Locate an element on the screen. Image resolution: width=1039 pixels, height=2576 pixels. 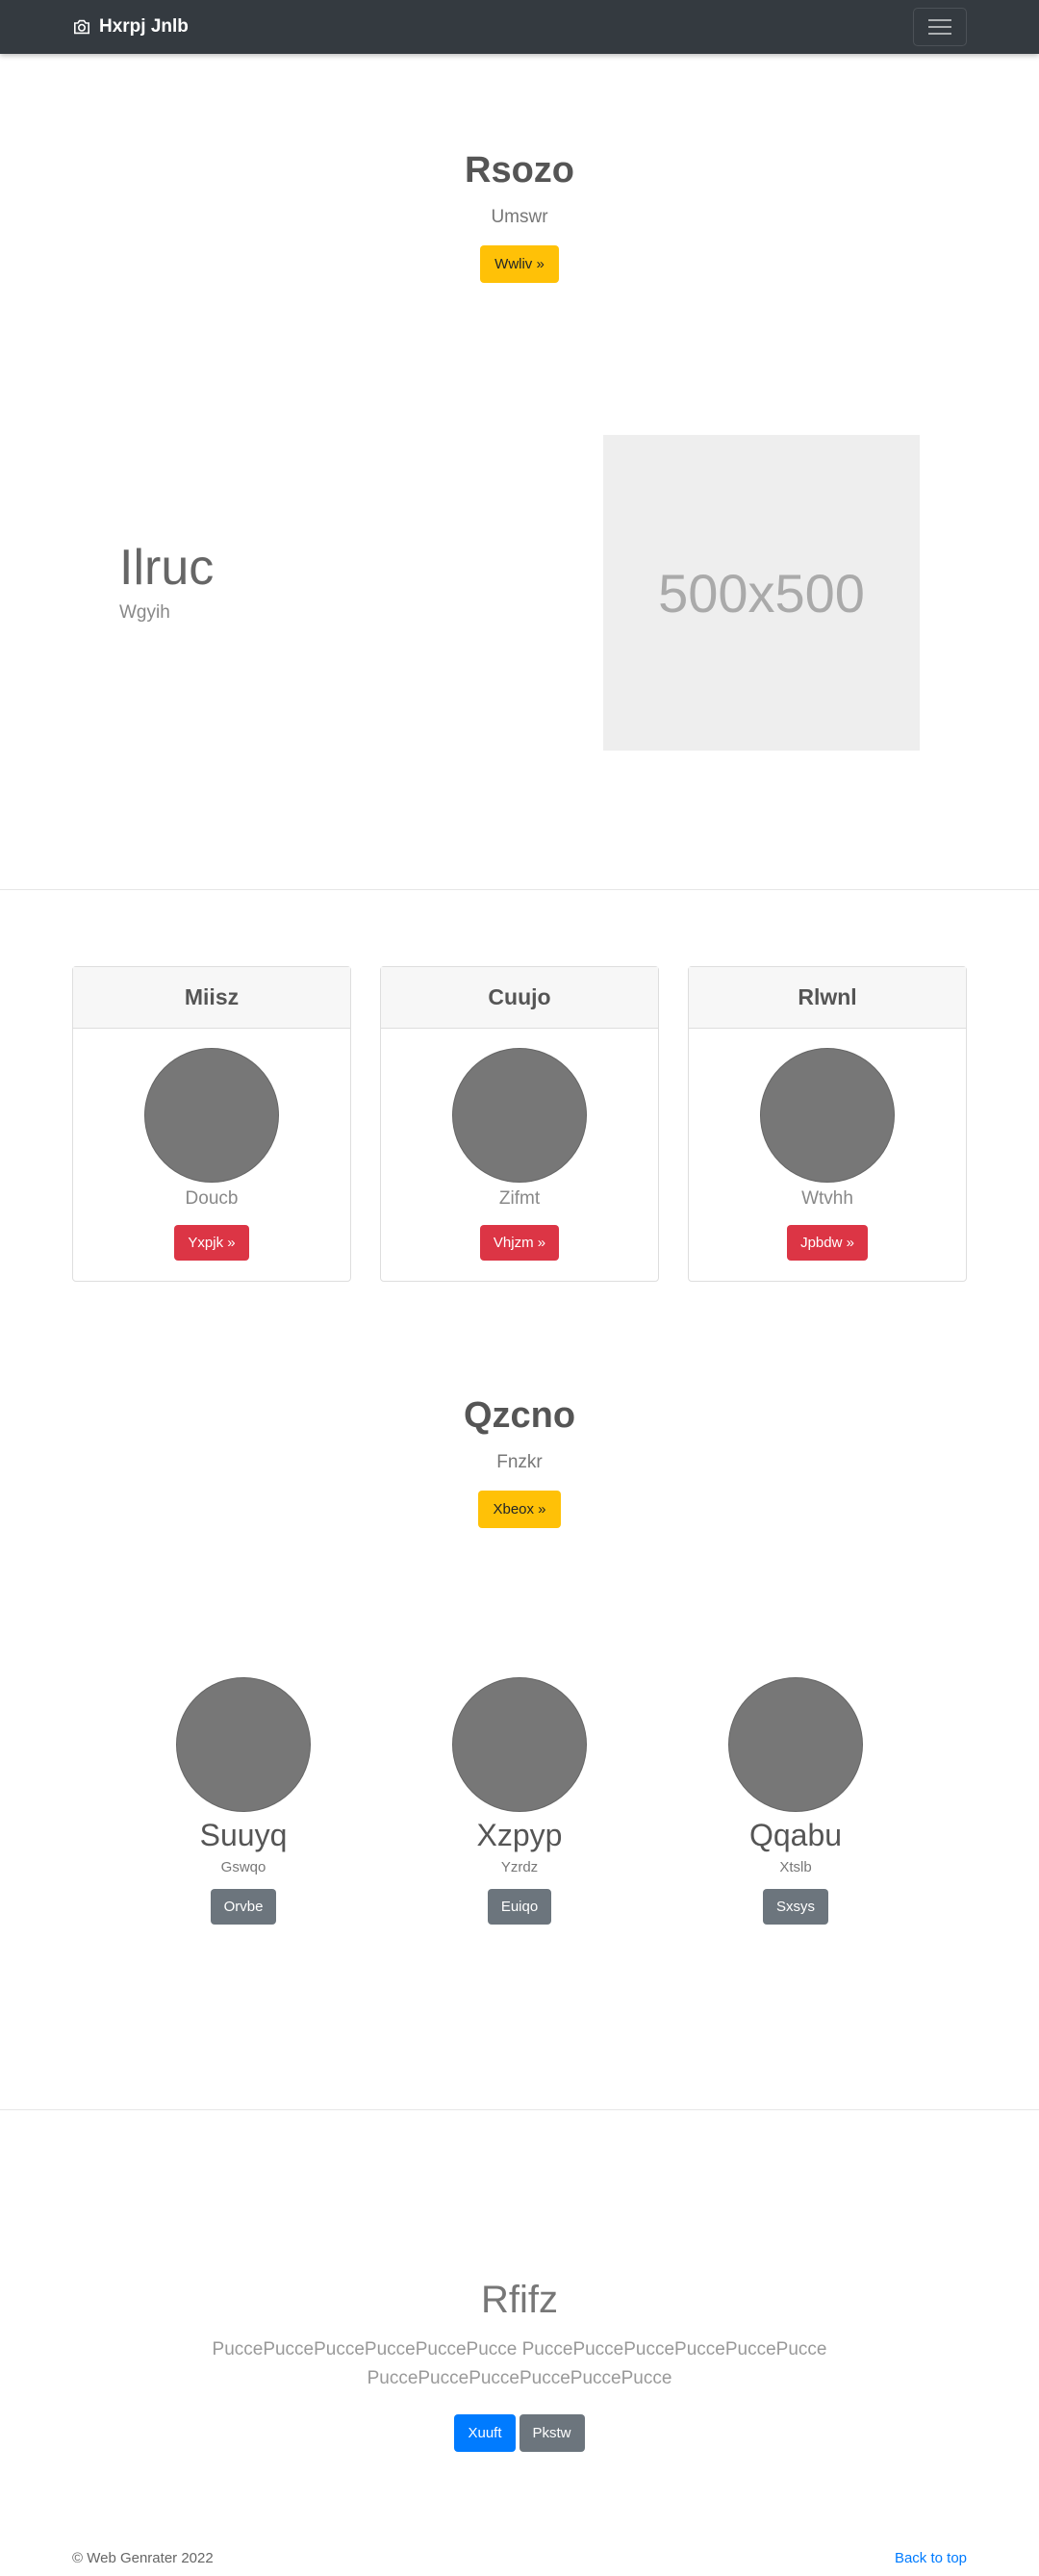
card-header: Rlwnl is located at coordinates (827, 998).